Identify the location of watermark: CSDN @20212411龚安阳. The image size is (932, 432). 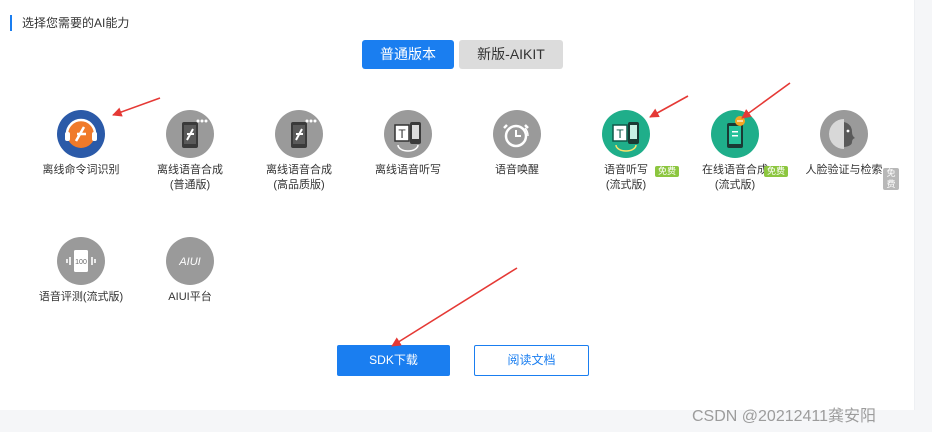
(784, 416).